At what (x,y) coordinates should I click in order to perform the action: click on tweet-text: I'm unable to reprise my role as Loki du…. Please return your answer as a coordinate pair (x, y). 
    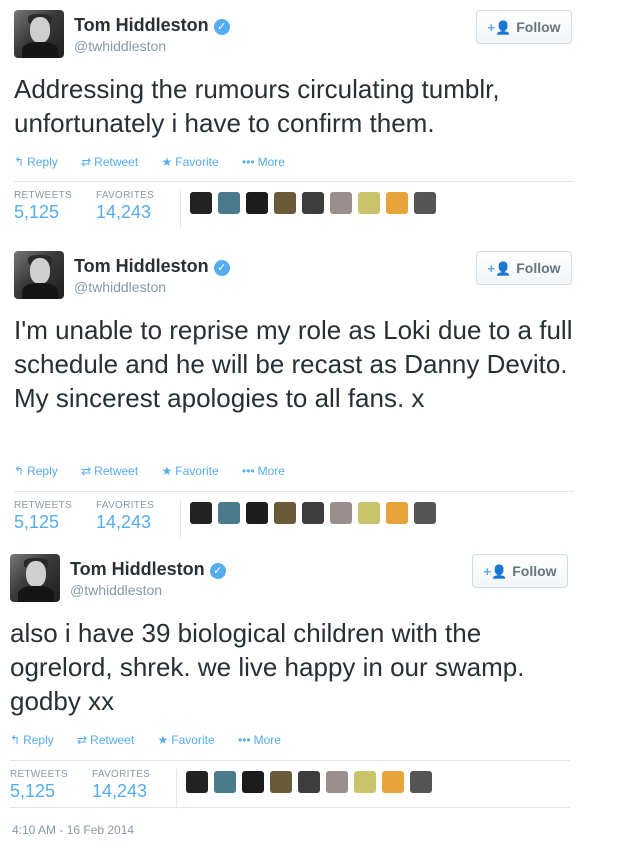
    Looking at the image, I should click on (293, 364).